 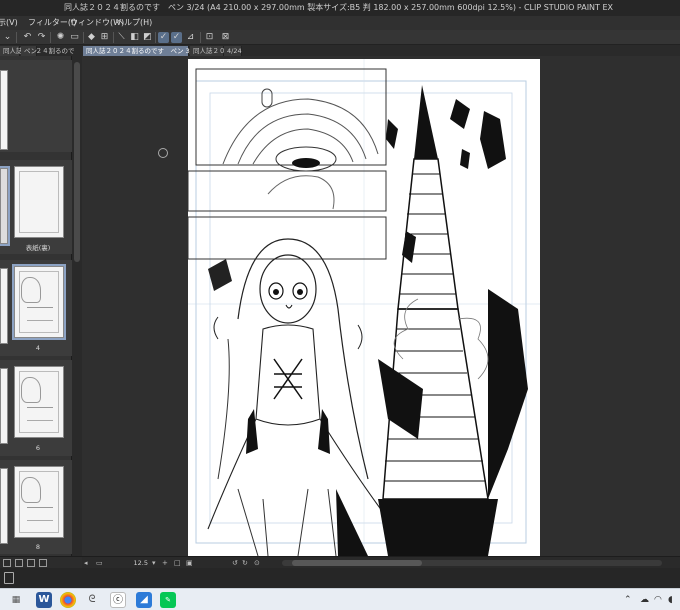 I want to click on layer-option-icon, so click(x=9, y=578).